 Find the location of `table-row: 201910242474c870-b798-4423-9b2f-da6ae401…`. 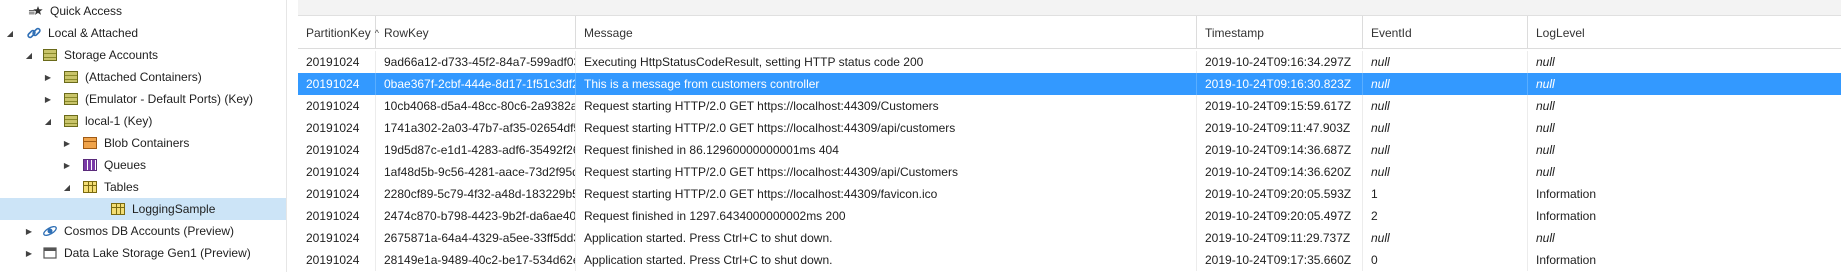

table-row: 201910242474c870-b798-4423-9b2f-da6ae401… is located at coordinates (1069, 216).